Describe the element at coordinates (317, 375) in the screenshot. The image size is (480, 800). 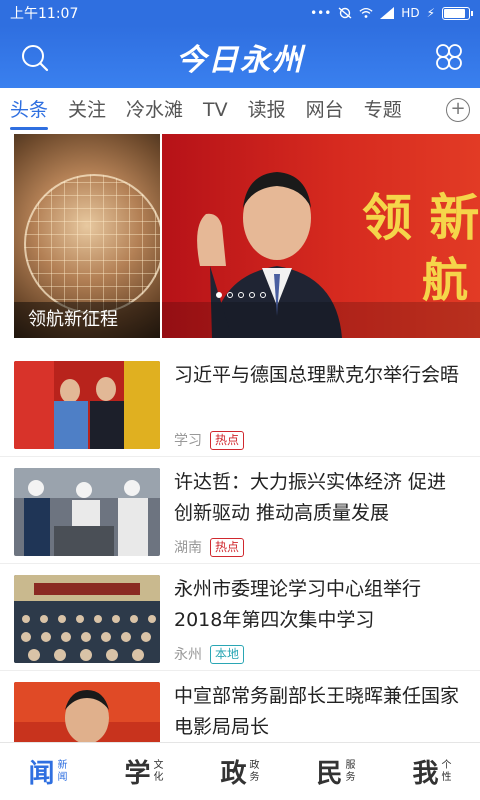
I see `news-title: 习近平与德国总理默克尔举行会晤` at that location.